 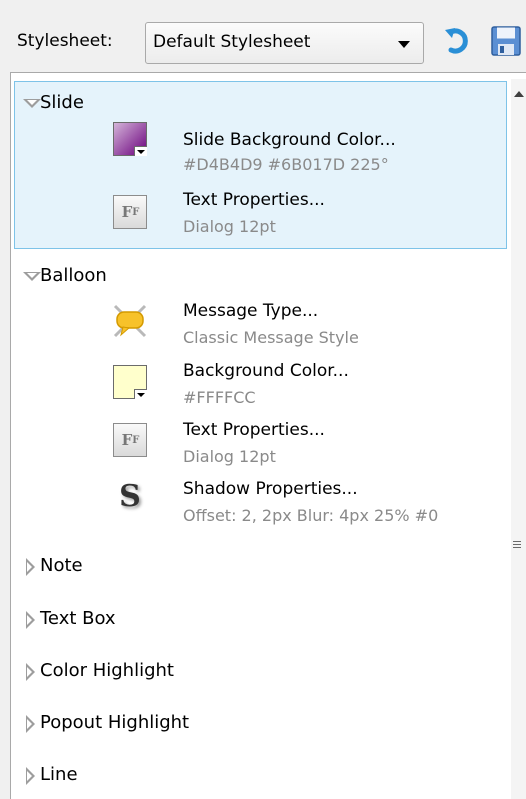 I want to click on stylesheet-select: Default Stylesheet, so click(x=284, y=43).